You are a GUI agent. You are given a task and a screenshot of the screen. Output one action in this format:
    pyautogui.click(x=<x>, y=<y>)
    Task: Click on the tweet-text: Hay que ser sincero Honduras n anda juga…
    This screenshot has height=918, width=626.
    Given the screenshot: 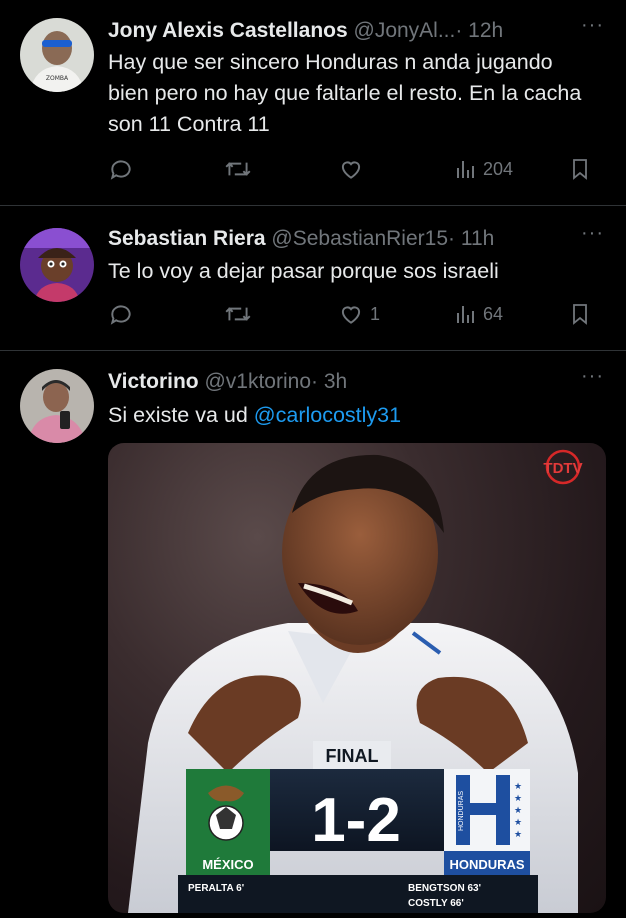 What is the action you would take?
    pyautogui.click(x=345, y=93)
    